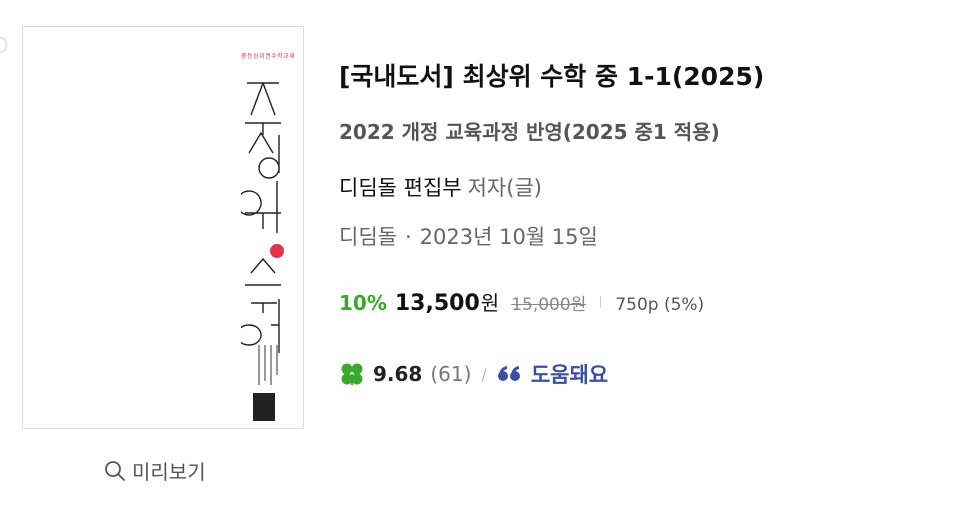  What do you see at coordinates (508, 373) in the screenshot?
I see `quote-icon` at bounding box center [508, 373].